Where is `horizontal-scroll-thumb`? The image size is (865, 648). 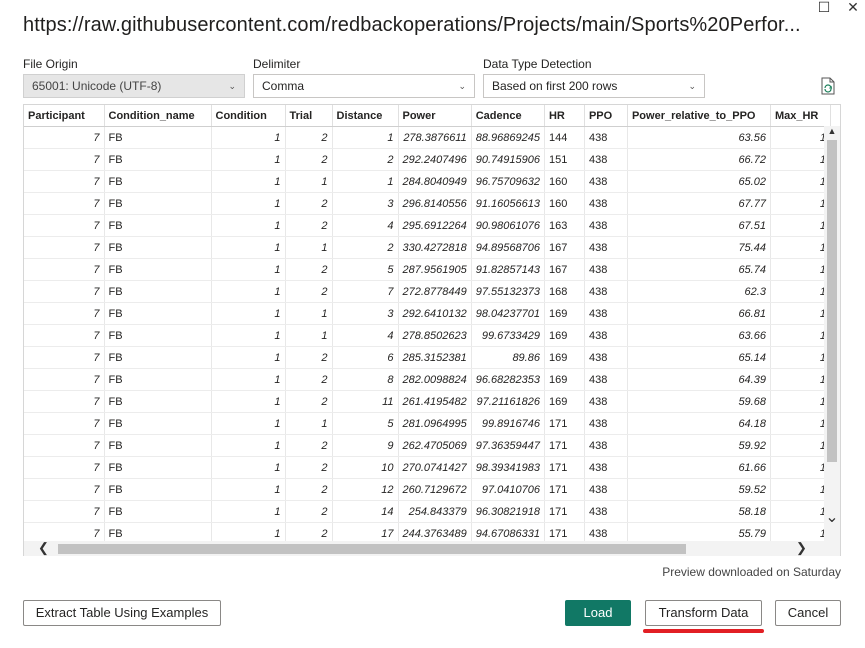
horizontal-scroll-thumb is located at coordinates (372, 549).